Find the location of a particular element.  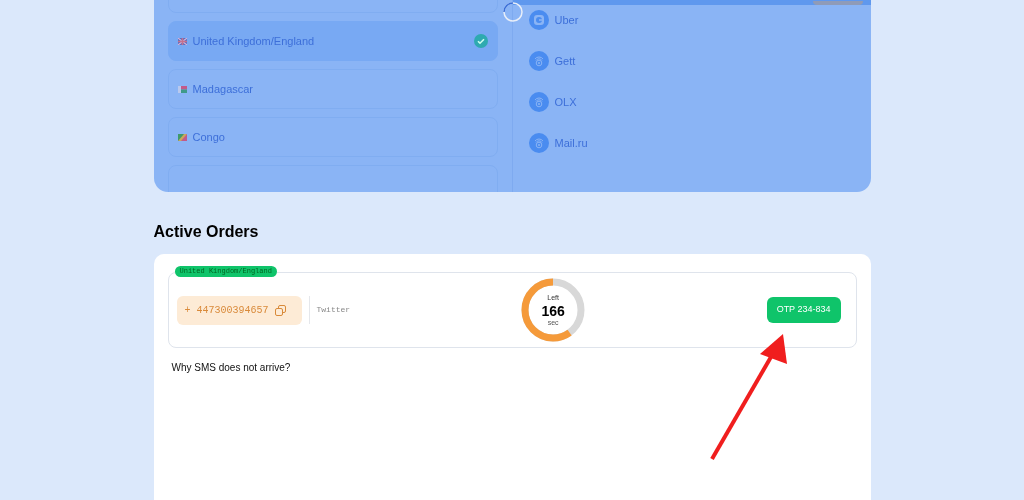

country-item: Madagascar is located at coordinates (332, 89).